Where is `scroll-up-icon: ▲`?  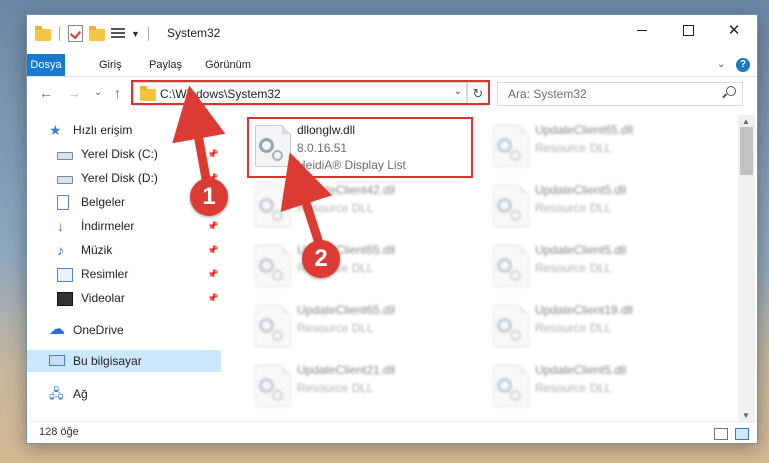 scroll-up-icon: ▲ is located at coordinates (746, 121).